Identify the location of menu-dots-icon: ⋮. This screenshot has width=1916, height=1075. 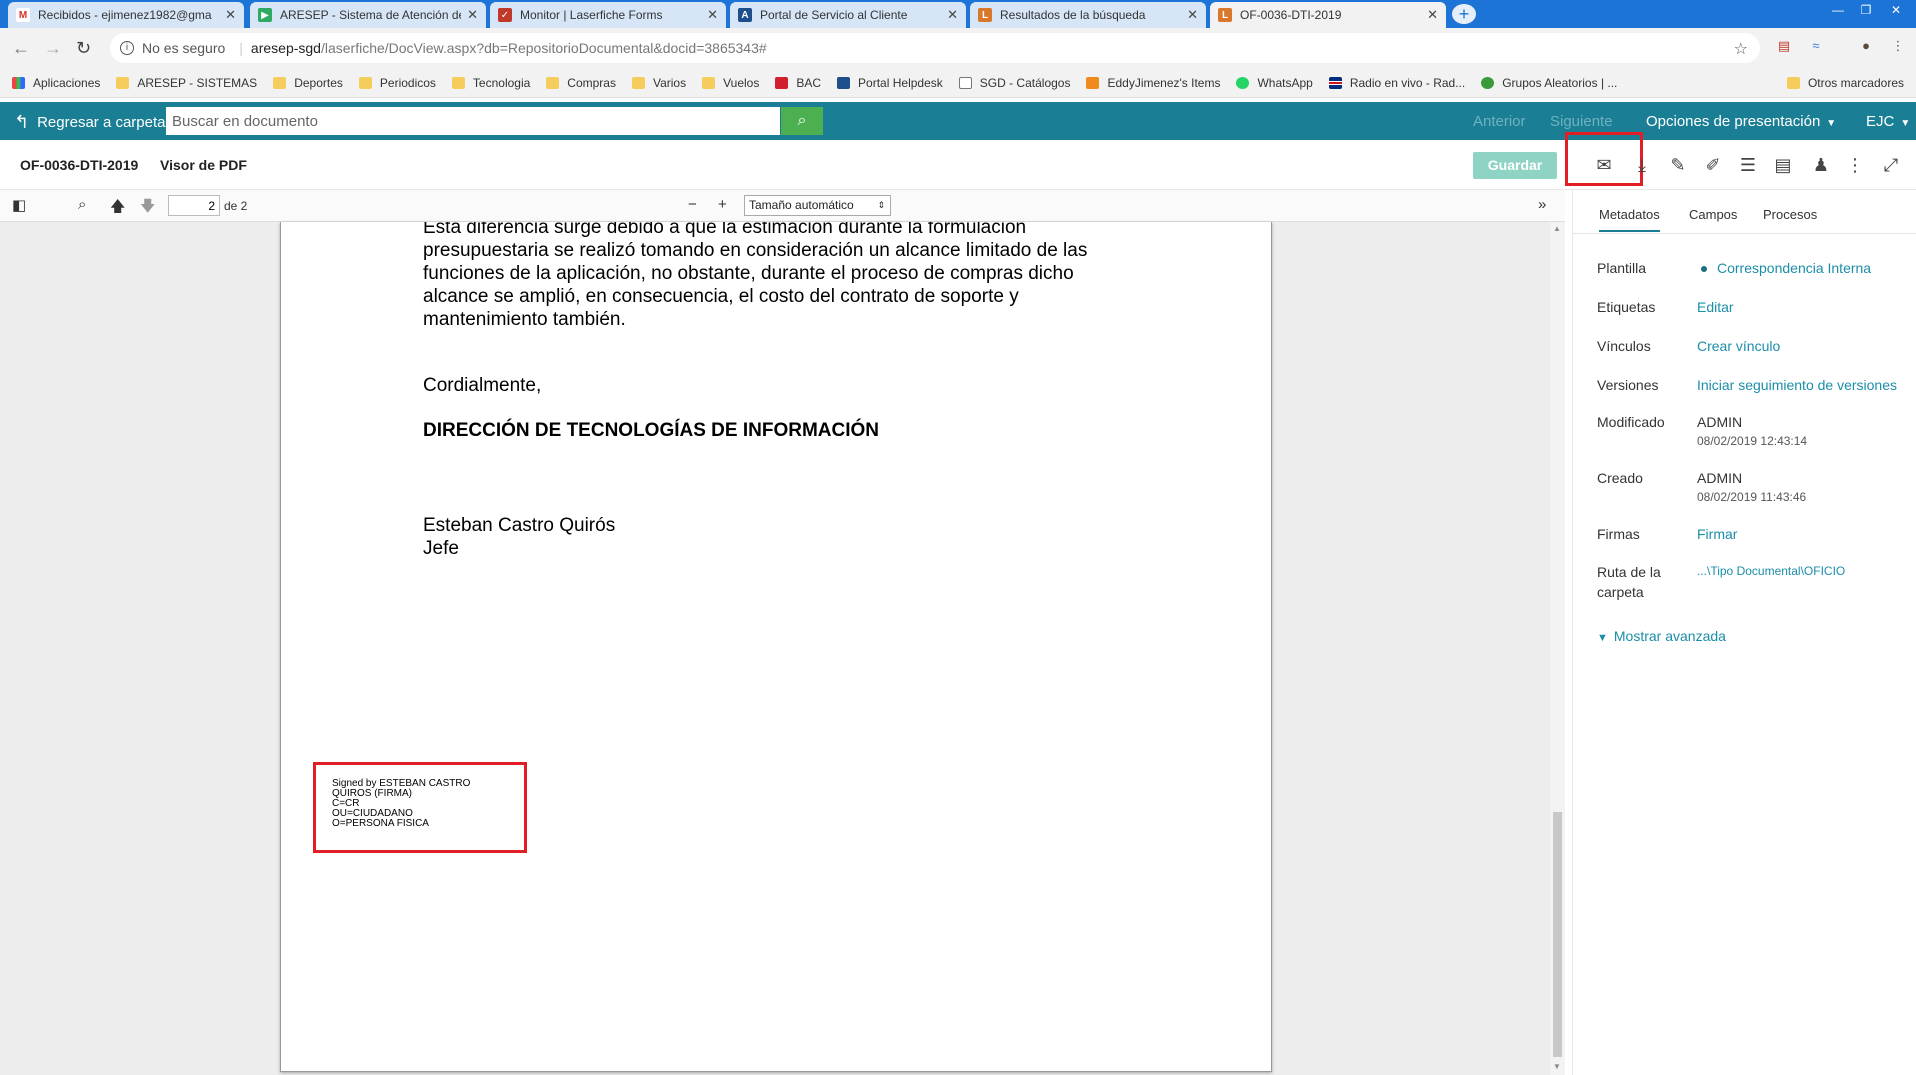
(1898, 46).